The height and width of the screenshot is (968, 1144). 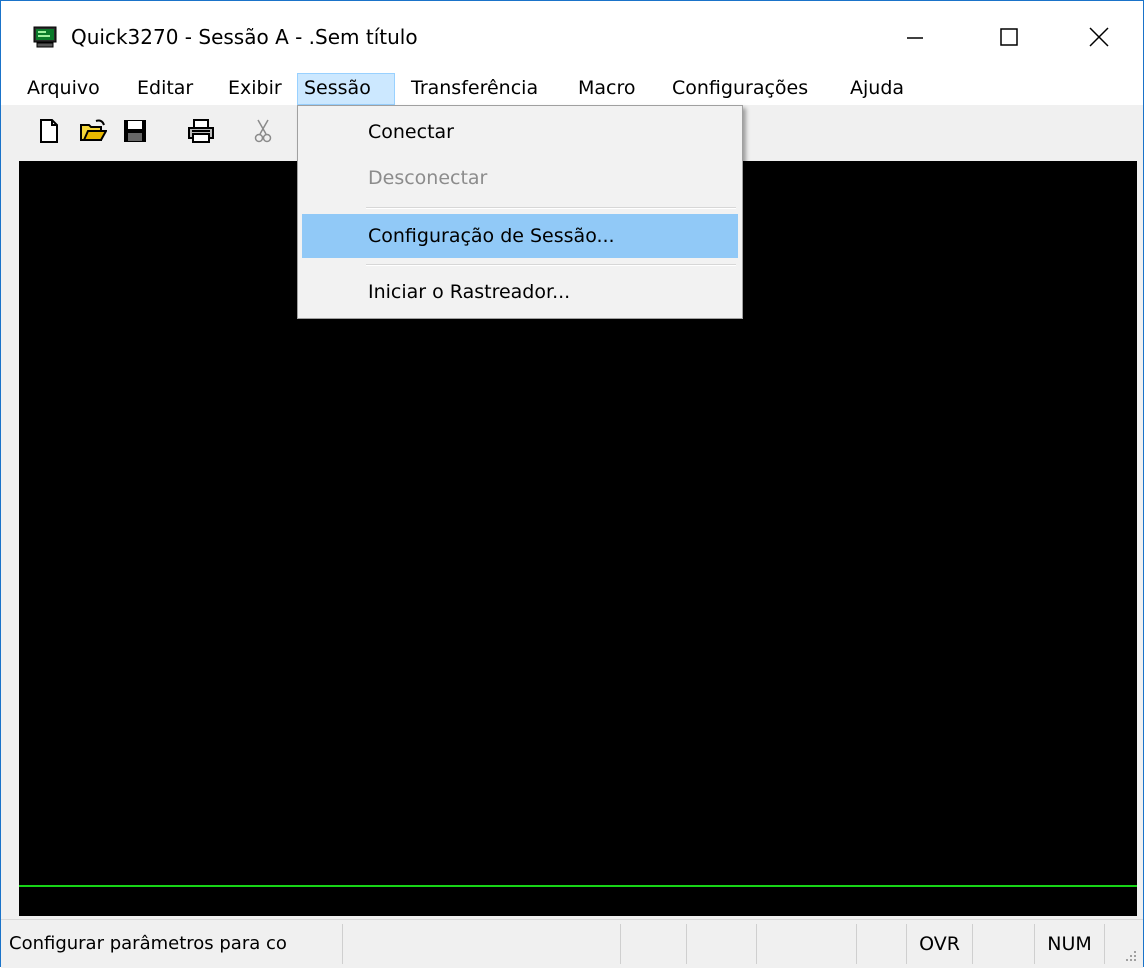 What do you see at coordinates (49, 131) in the screenshot?
I see `new-file-icon` at bounding box center [49, 131].